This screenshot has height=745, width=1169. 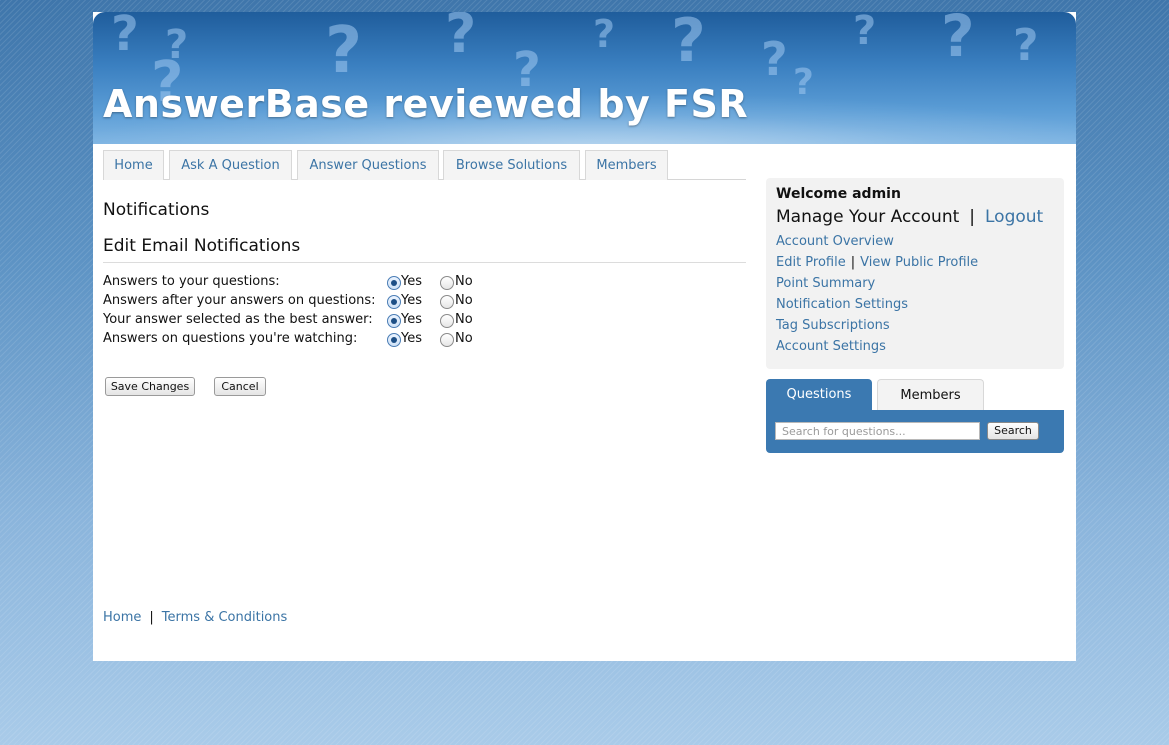 I want to click on preference-row: Answers to your questions: Yes No, so click(x=313, y=283).